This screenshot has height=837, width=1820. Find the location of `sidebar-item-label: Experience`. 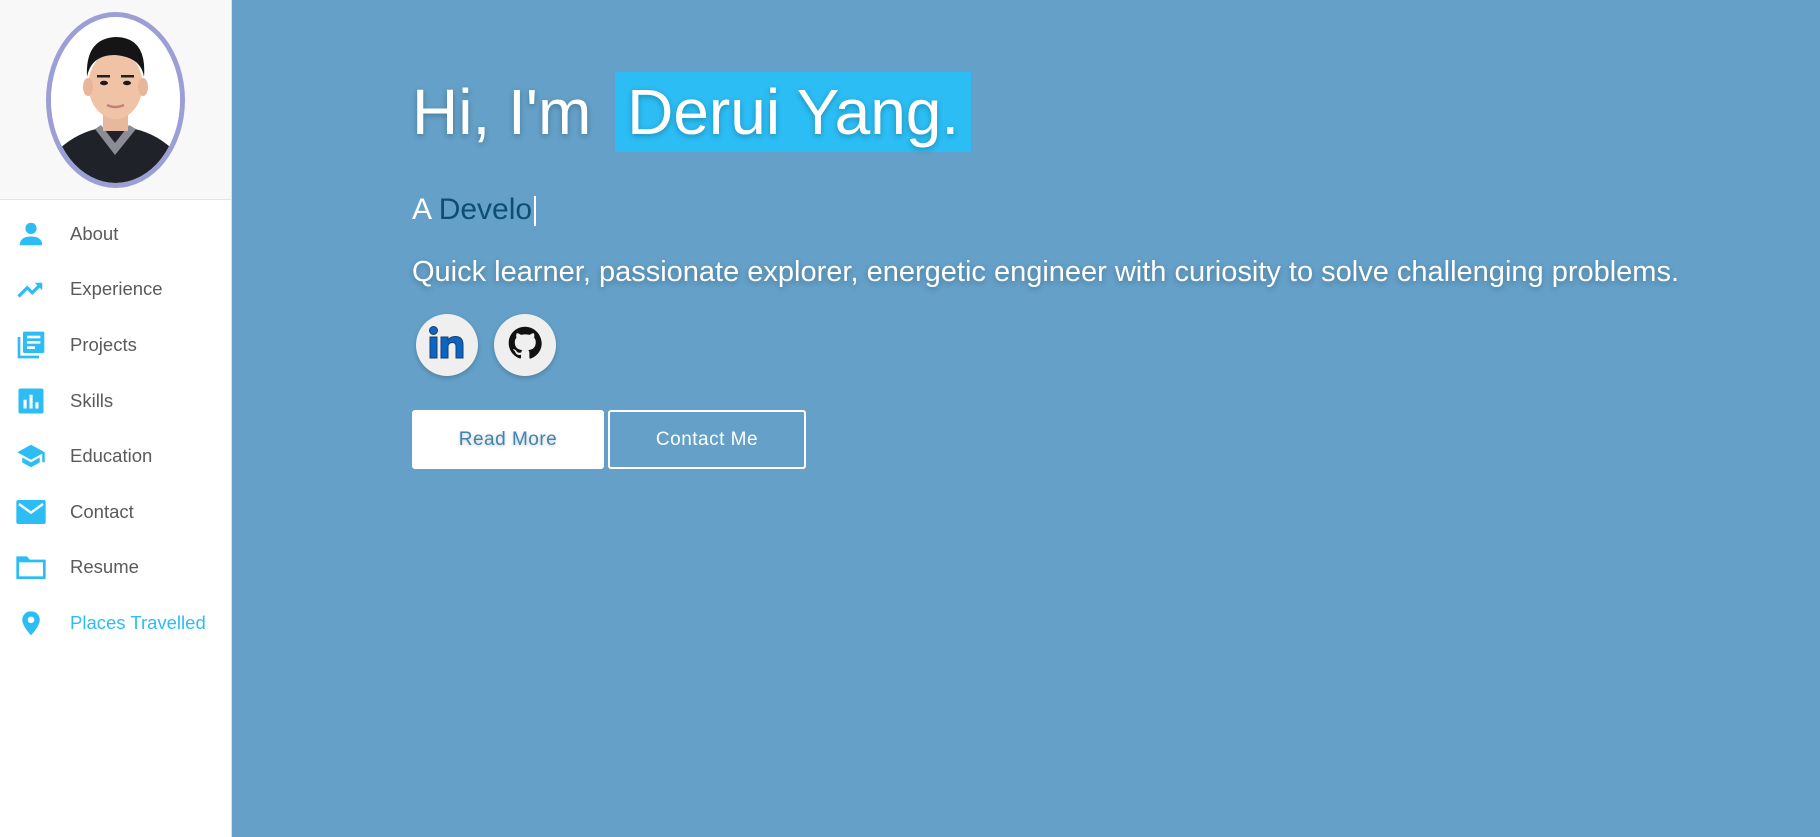

sidebar-item-label: Experience is located at coordinates (116, 289).